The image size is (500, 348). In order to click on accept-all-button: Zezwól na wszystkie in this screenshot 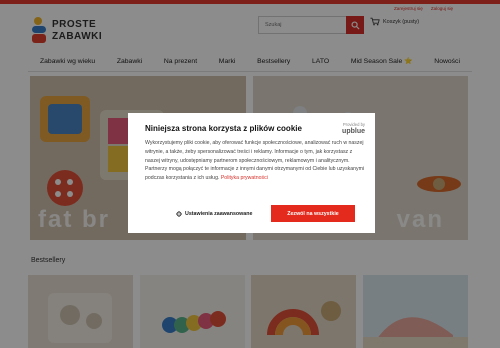, I will do `click(313, 213)`.